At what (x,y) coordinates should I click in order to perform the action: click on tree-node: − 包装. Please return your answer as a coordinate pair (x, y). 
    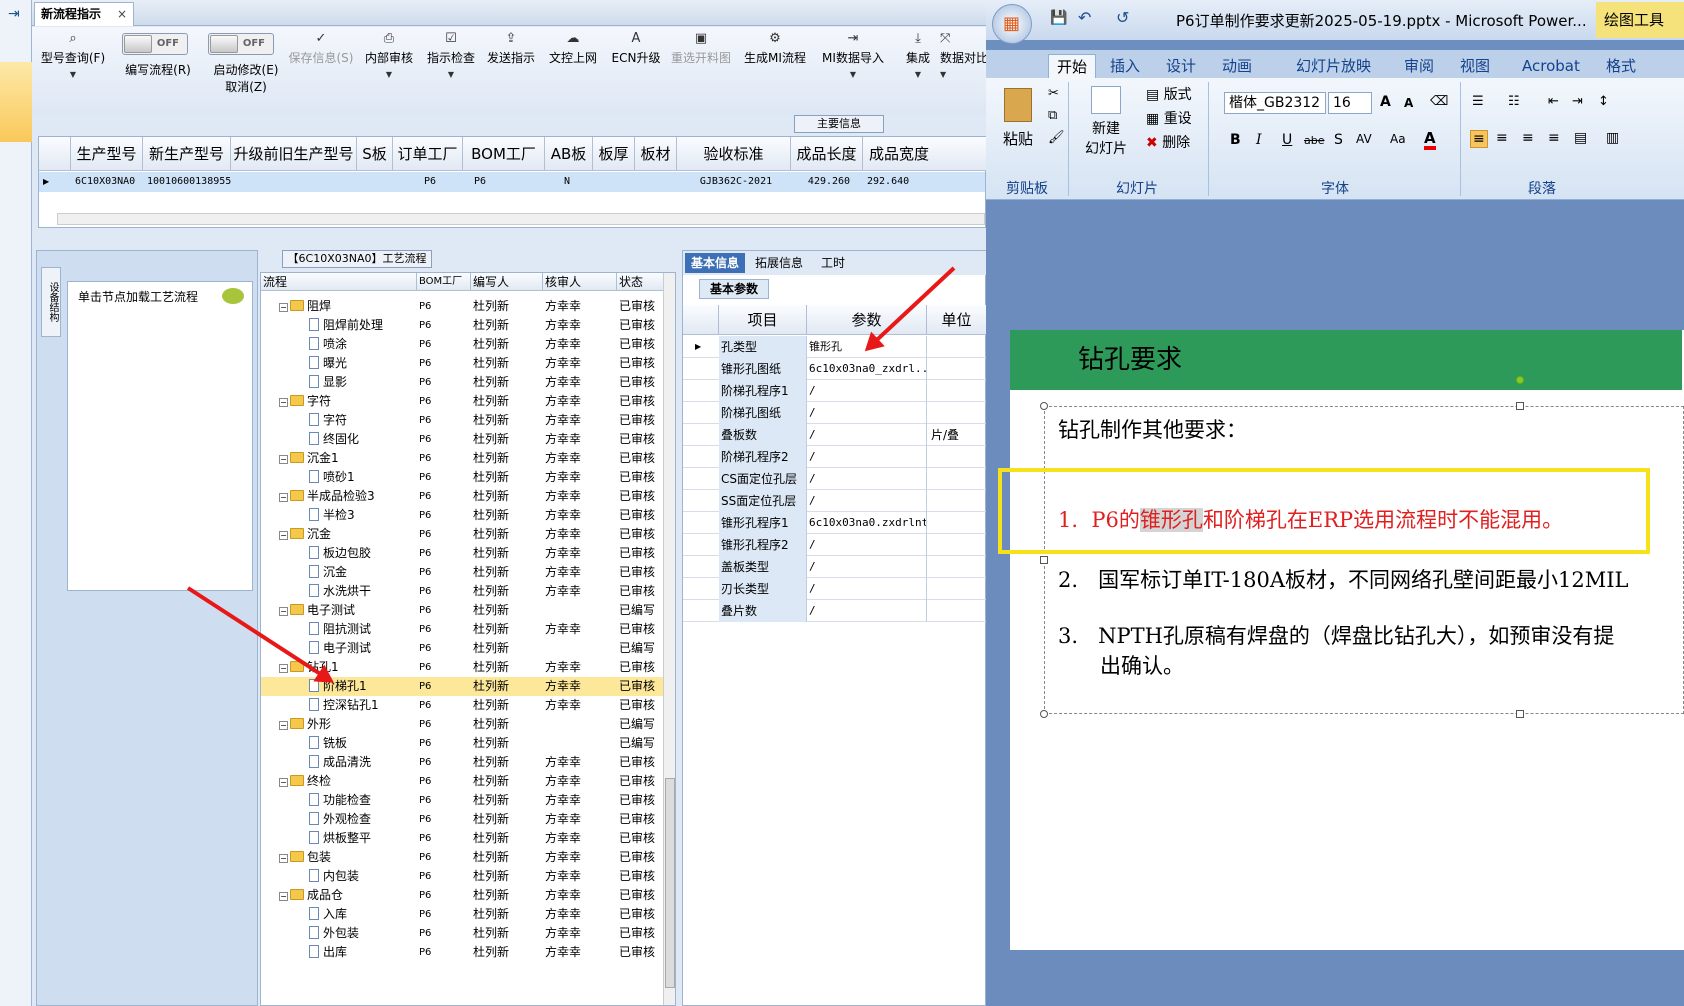
    Looking at the image, I should click on (348, 857).